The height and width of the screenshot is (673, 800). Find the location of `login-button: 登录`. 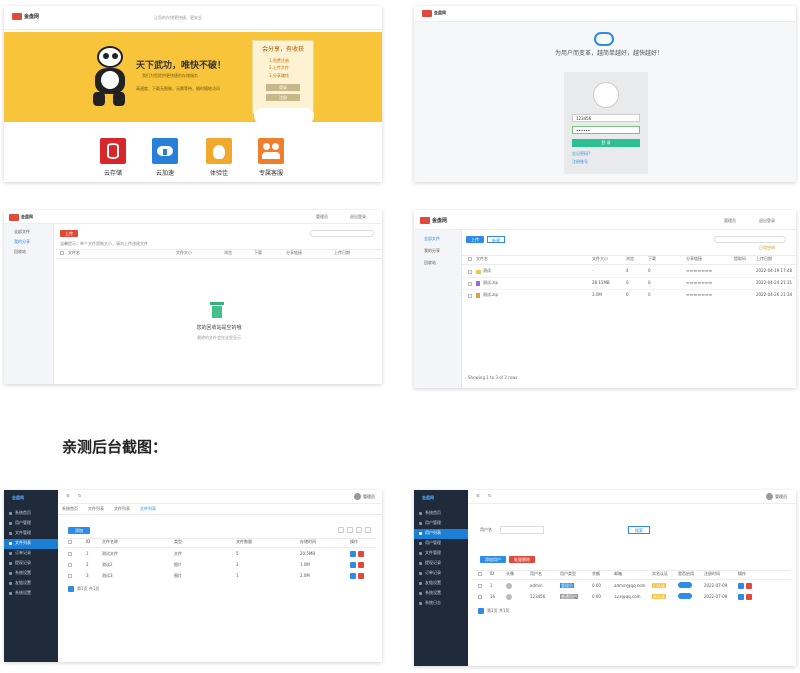

login-button: 登录 is located at coordinates (283, 87).